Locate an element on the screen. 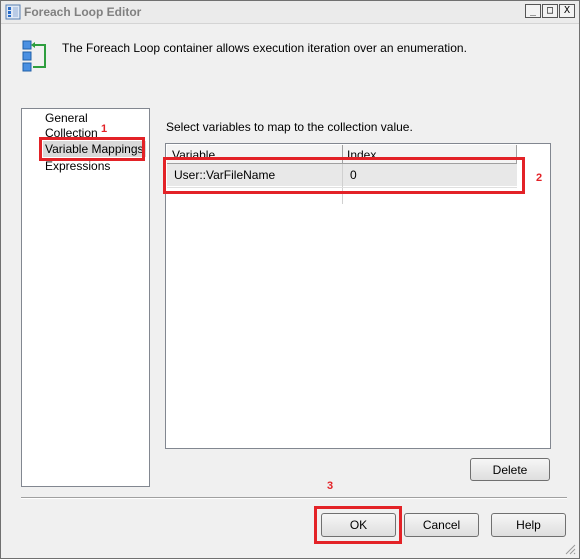 Image resolution: width=580 pixels, height=559 pixels. footer-separator-highlight is located at coordinates (294, 498).